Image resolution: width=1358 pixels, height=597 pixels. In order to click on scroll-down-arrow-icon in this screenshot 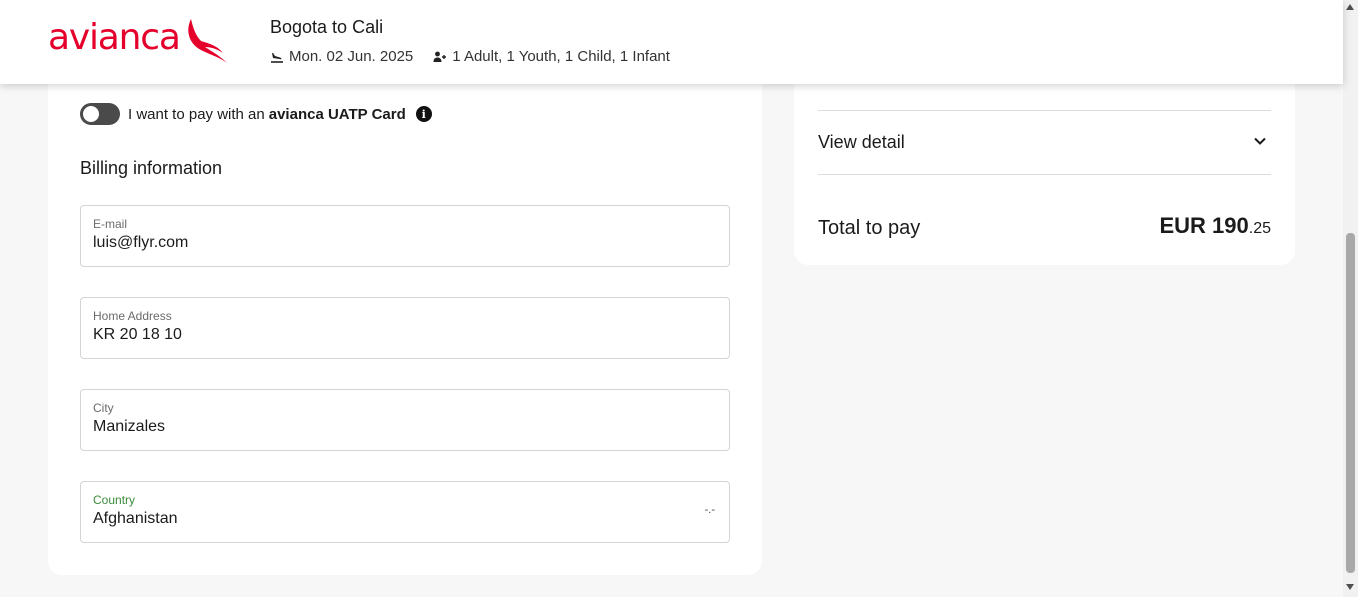, I will do `click(1350, 587)`.